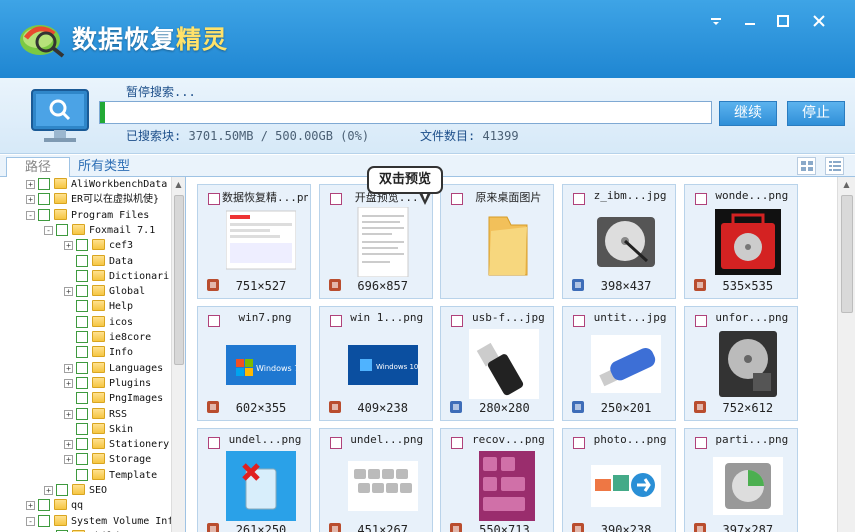  What do you see at coordinates (716, 21) in the screenshot?
I see `minimize-button` at bounding box center [716, 21].